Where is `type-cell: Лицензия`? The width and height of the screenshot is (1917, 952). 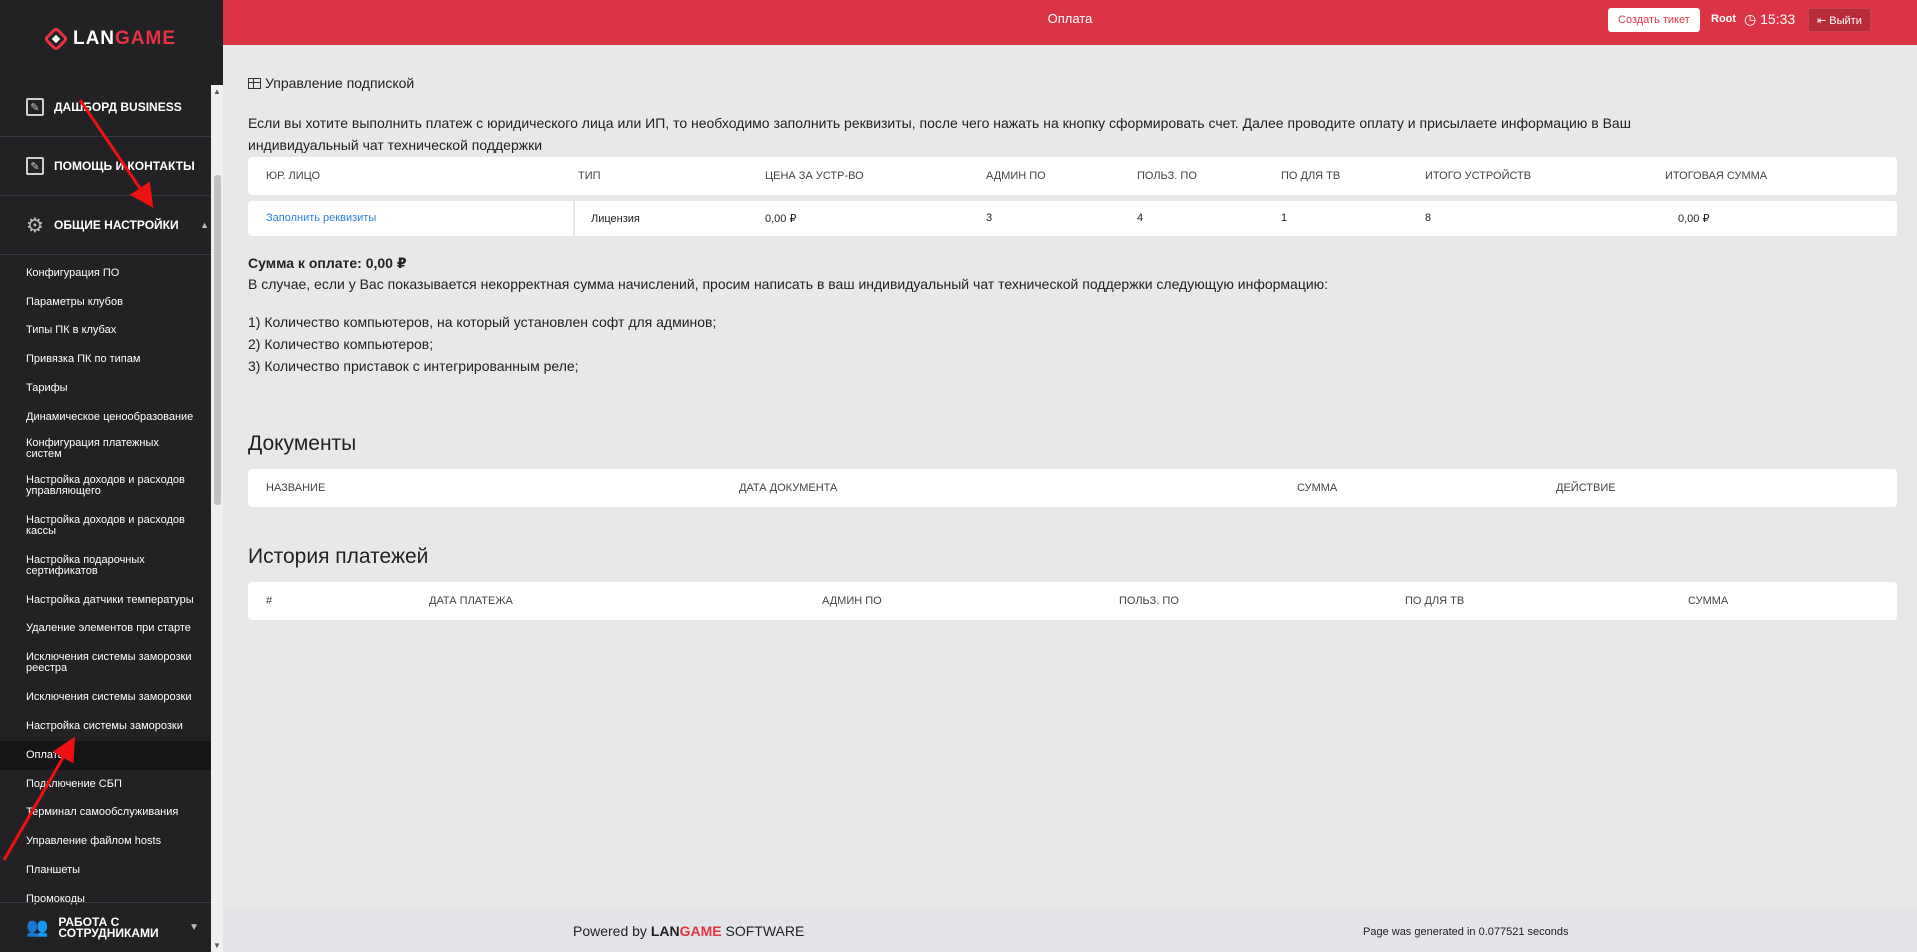
type-cell: Лицензия is located at coordinates (615, 219).